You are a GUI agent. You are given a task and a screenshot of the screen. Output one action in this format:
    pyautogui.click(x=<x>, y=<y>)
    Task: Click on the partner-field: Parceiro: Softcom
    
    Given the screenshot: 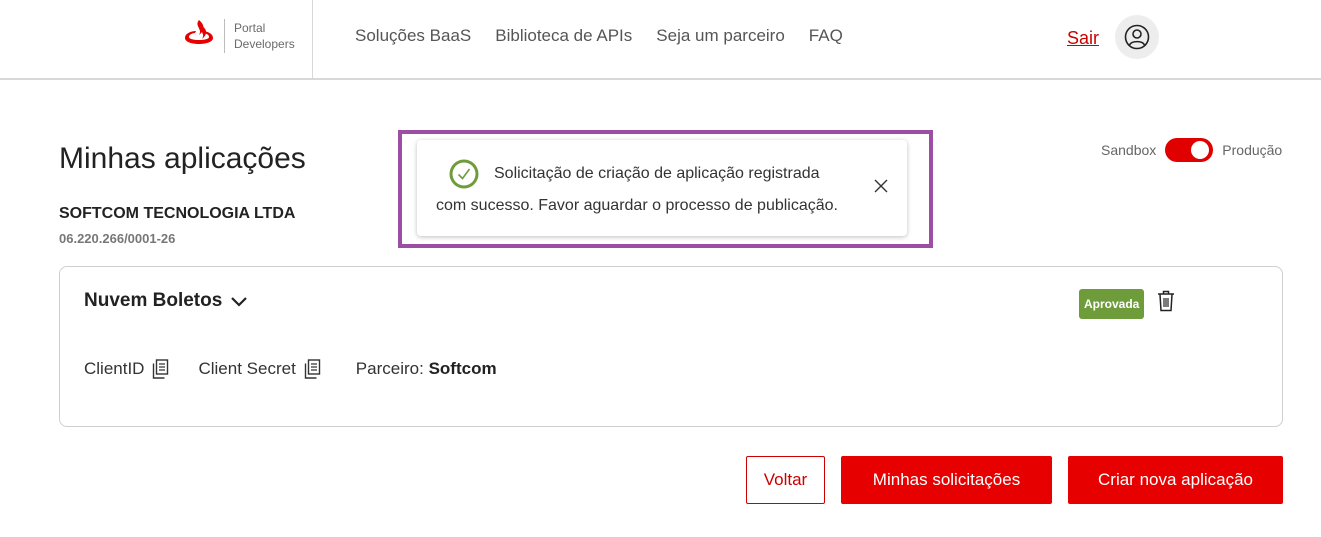 What is the action you would take?
    pyautogui.click(x=426, y=369)
    